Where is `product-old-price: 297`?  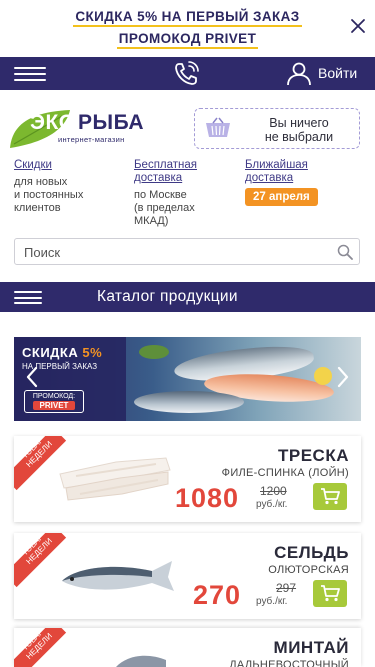 product-old-price: 297 is located at coordinates (286, 588).